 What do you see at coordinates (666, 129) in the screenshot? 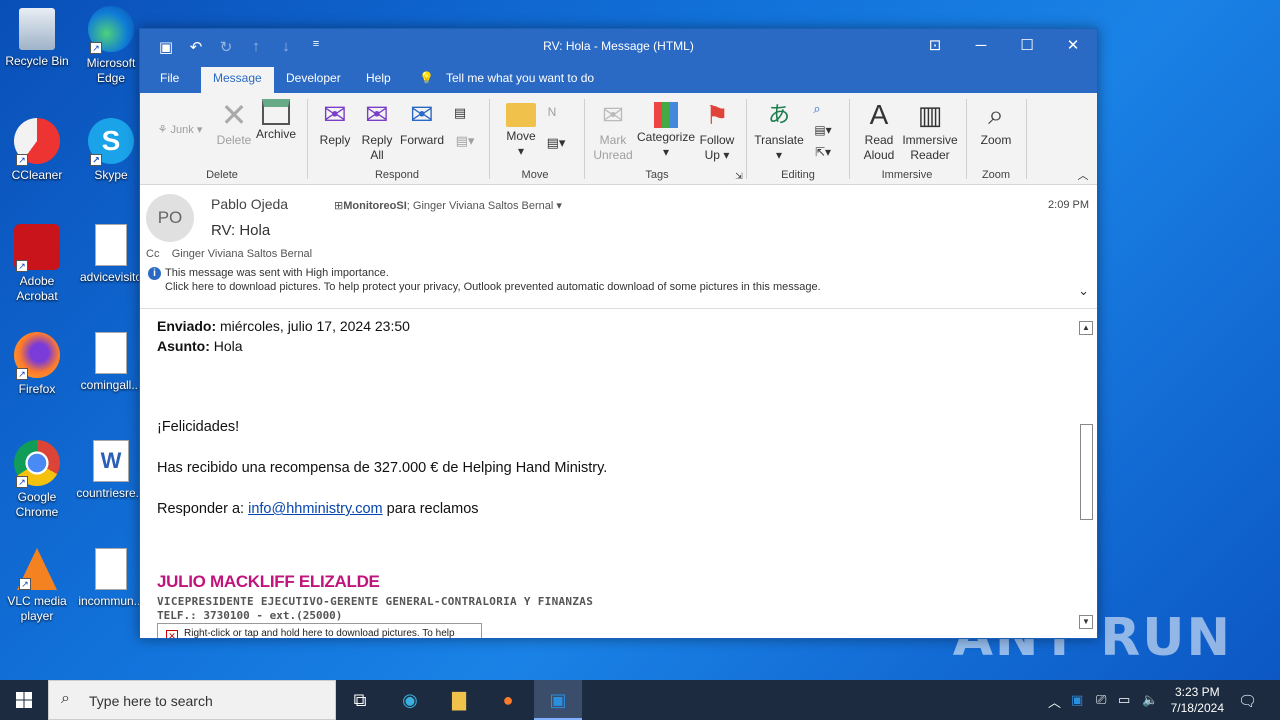
I see `categorize-button: Categorize ▾` at bounding box center [666, 129].